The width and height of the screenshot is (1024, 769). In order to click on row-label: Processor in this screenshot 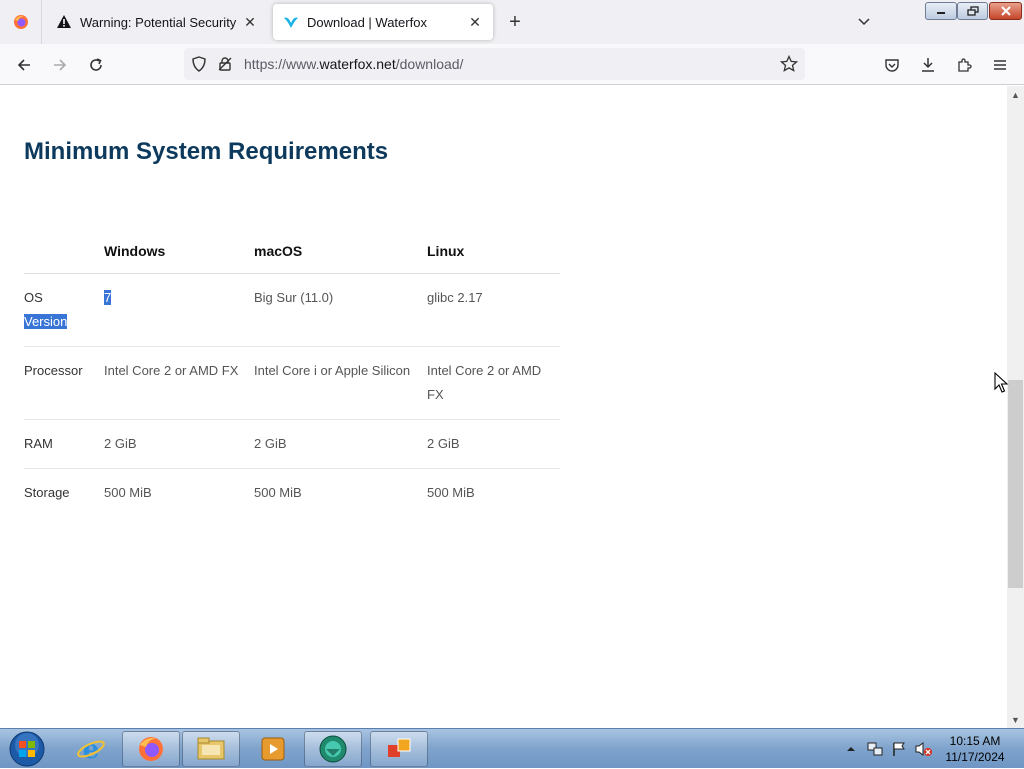, I will do `click(64, 383)`.